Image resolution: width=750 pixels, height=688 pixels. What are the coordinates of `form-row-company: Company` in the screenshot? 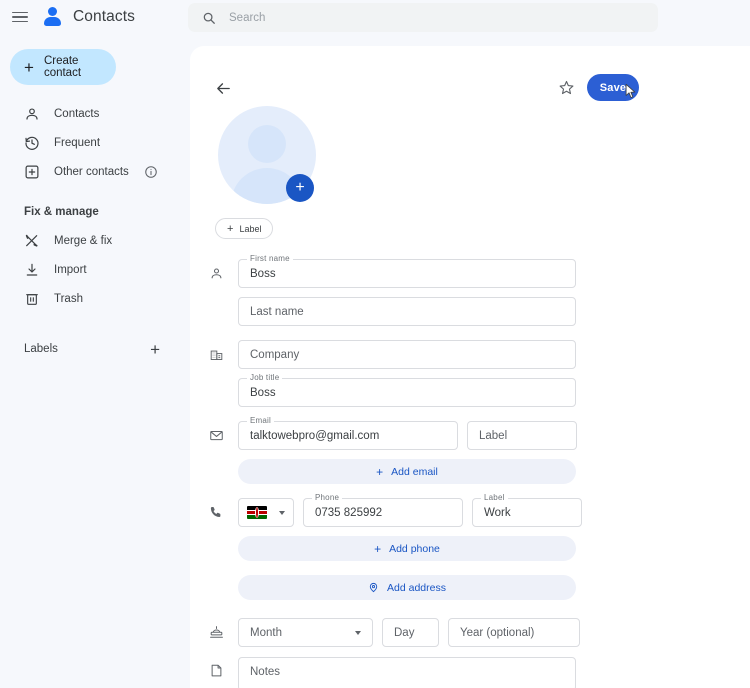 It's located at (470, 354).